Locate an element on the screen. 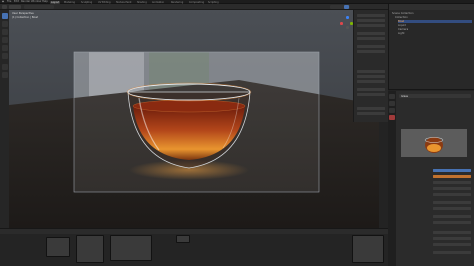  material-props-icon is located at coordinates (392, 117).